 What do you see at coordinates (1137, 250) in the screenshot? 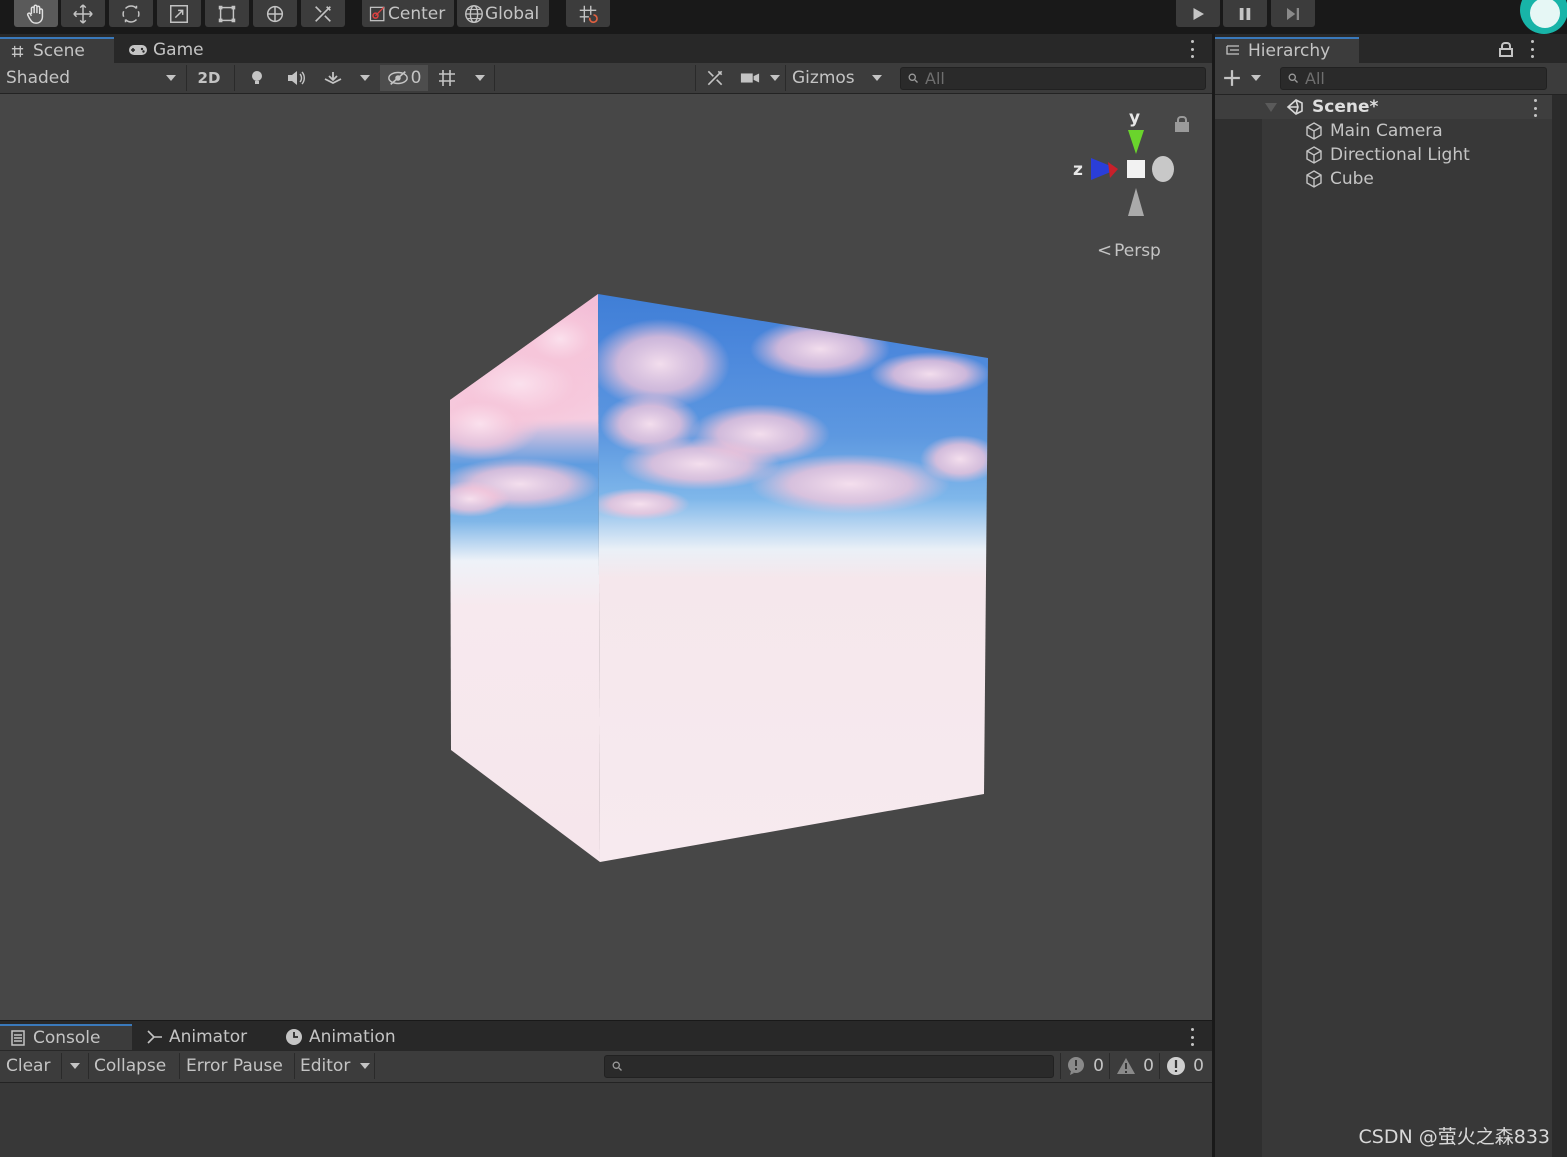
I see `projection-label: Persp` at bounding box center [1137, 250].